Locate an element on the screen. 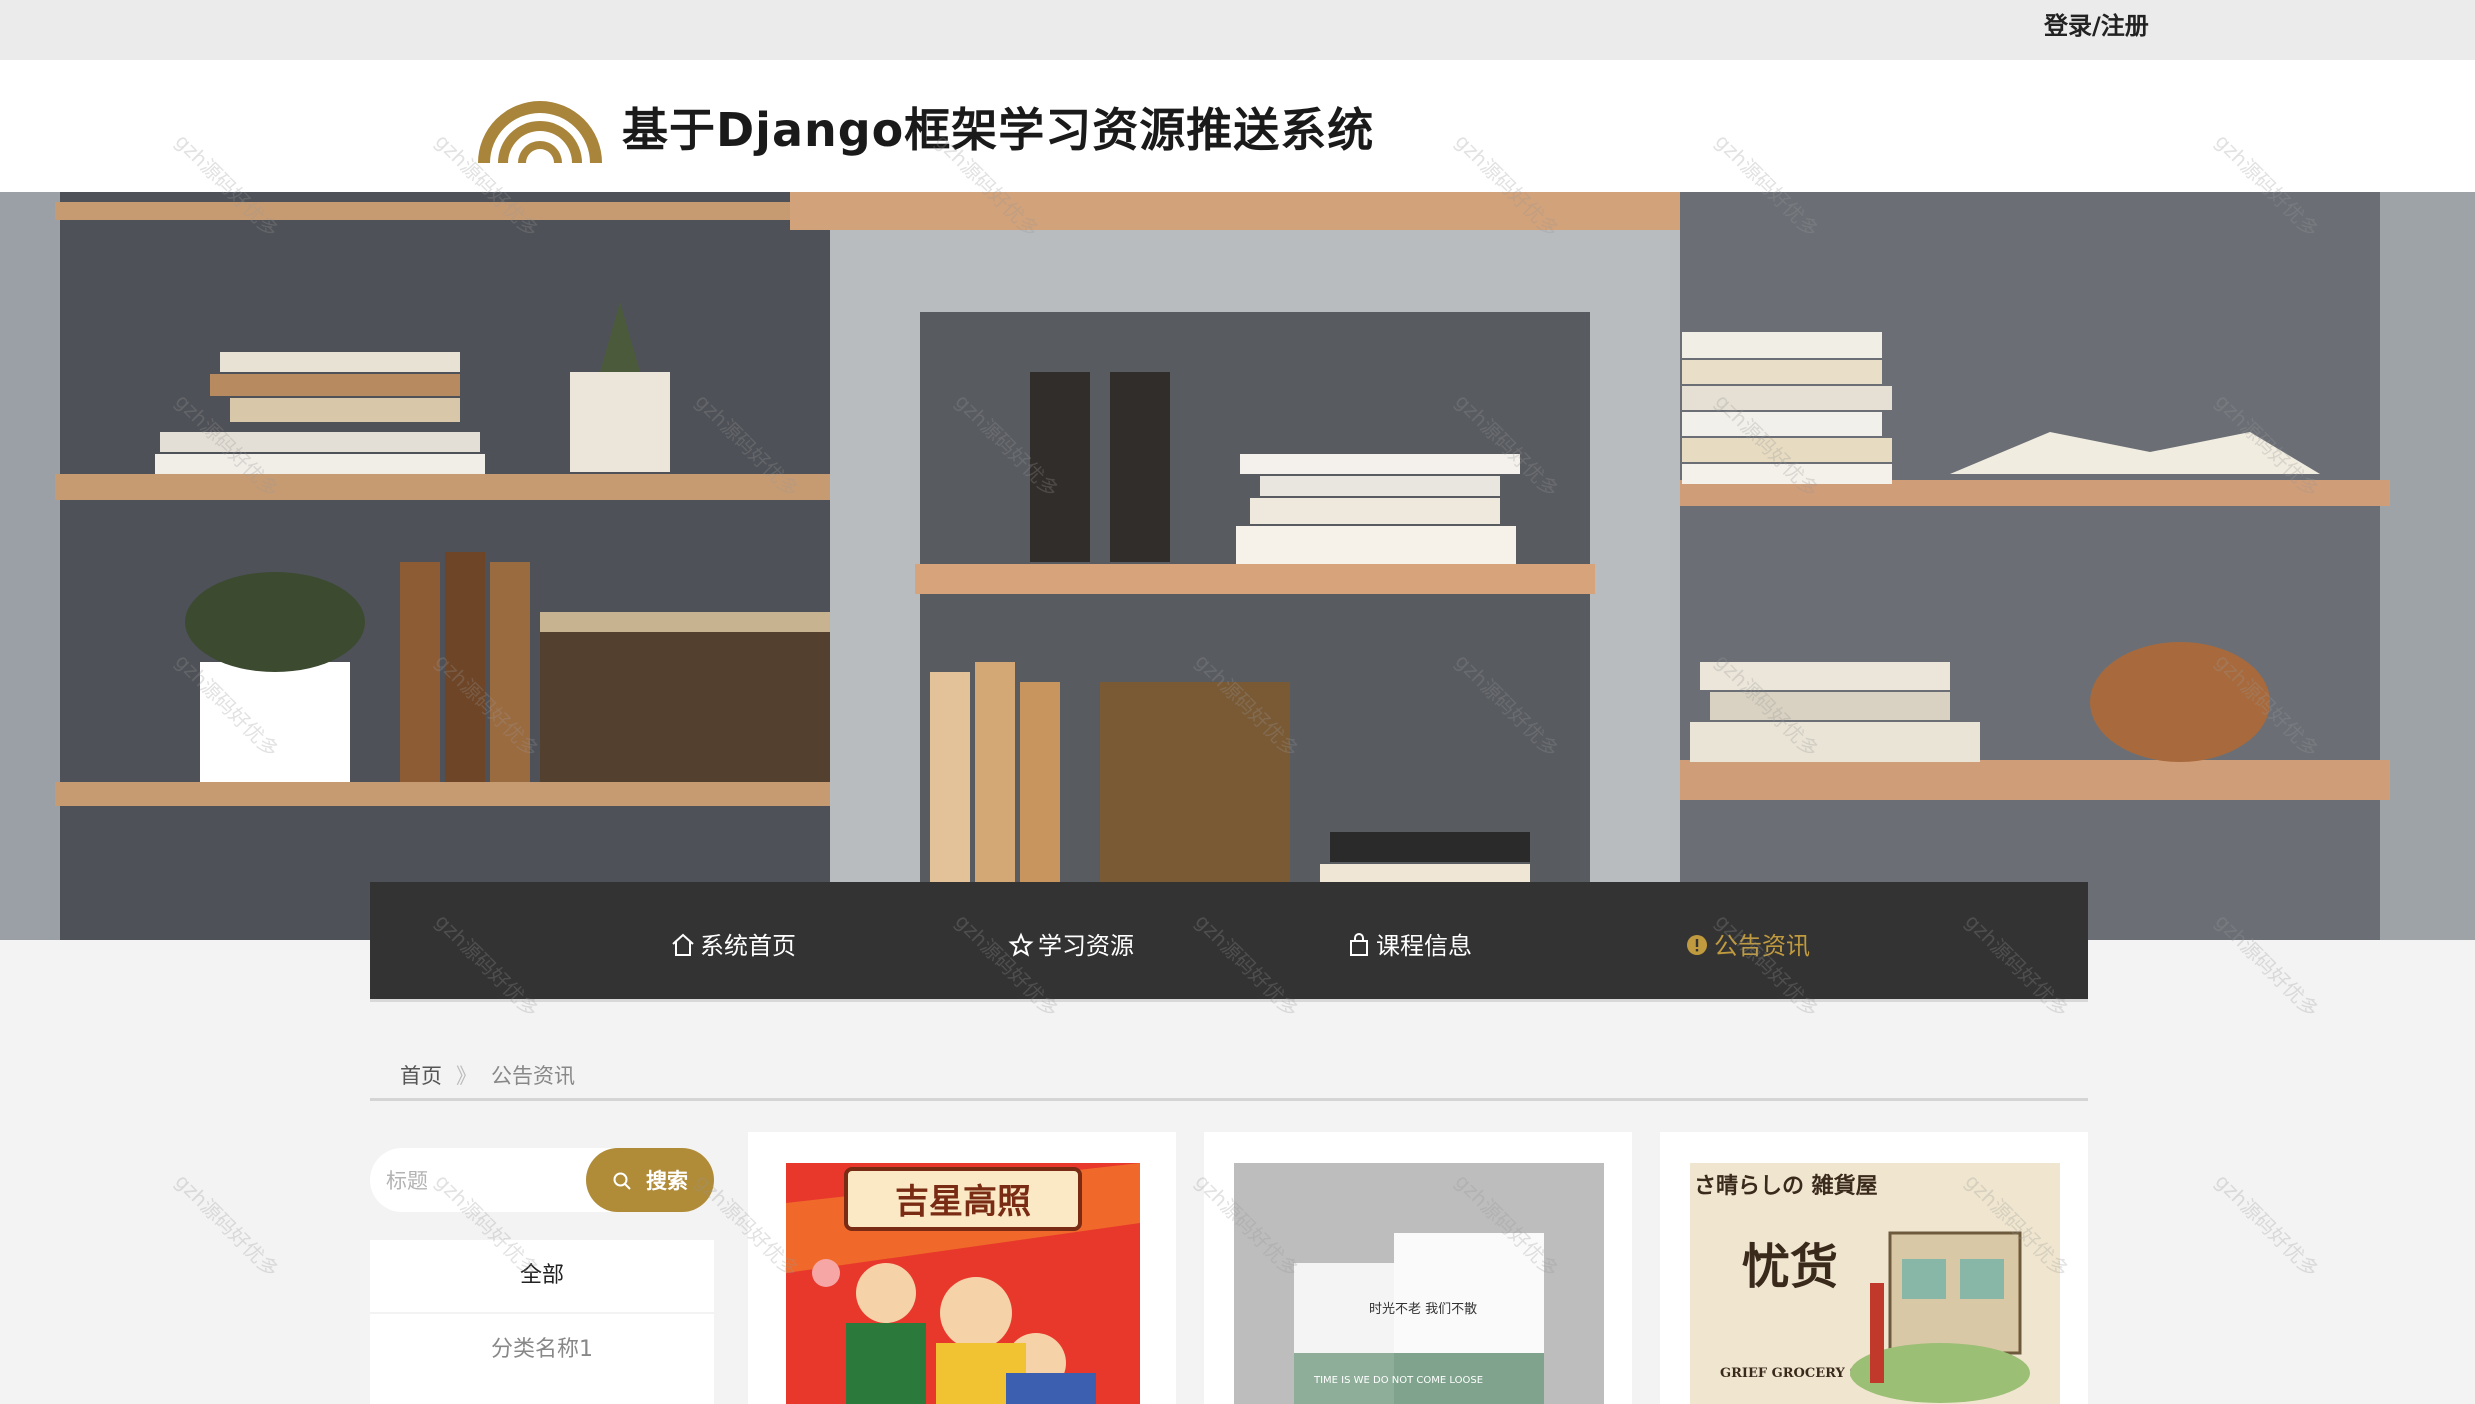 This screenshot has height=1404, width=2475. logo-icon is located at coordinates (540, 132).